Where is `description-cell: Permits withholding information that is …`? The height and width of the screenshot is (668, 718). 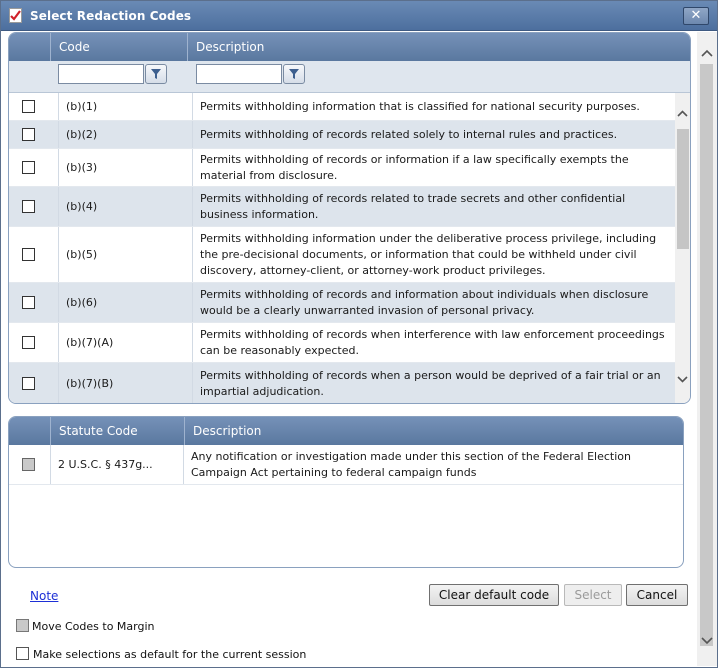 description-cell: Permits withholding information that is … is located at coordinates (420, 106).